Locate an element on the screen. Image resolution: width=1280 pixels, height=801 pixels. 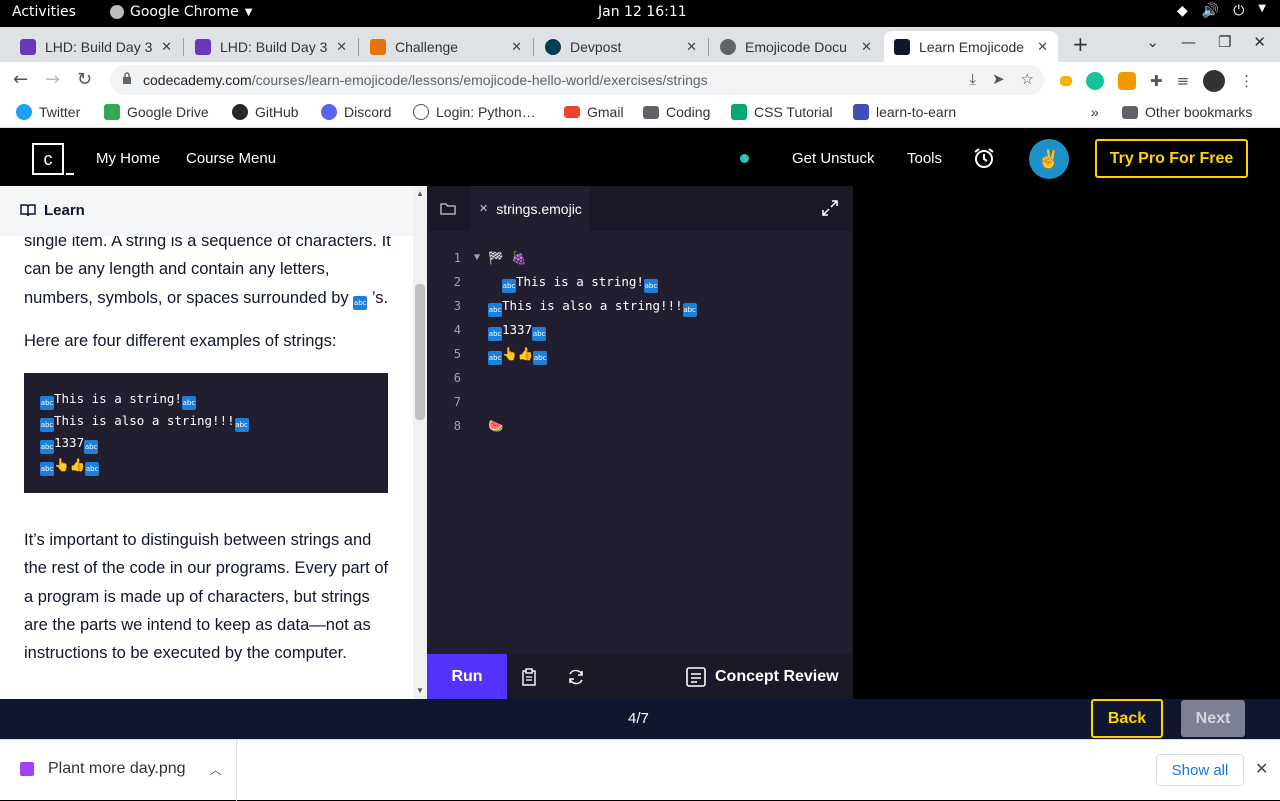
bookmark-learn-to-earn: learn-to-earn is located at coordinates (904, 112).